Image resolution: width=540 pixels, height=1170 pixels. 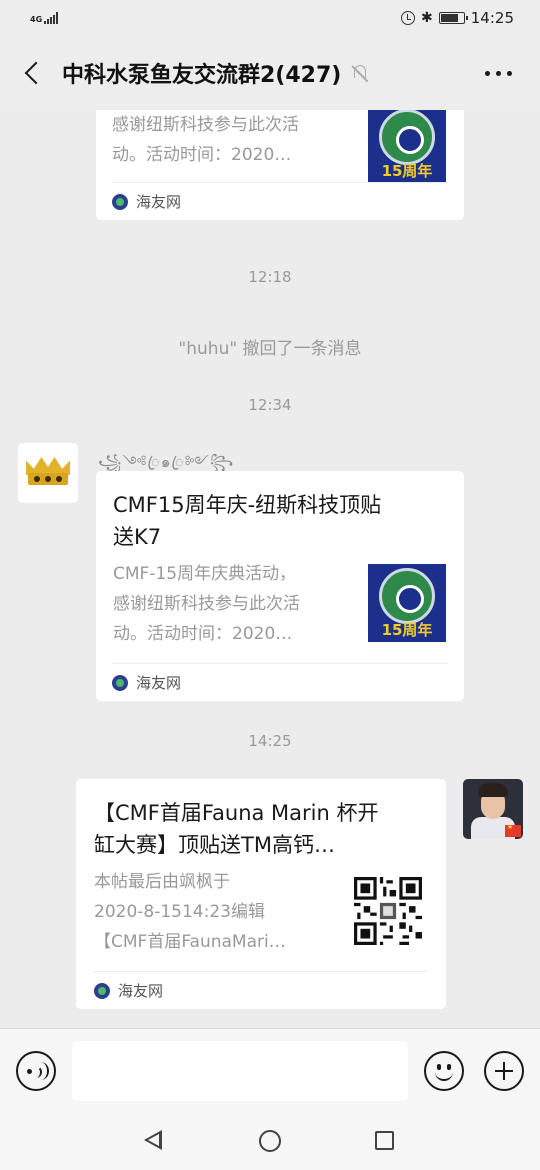 I want to click on timestamp: 14:25, so click(x=270, y=741).